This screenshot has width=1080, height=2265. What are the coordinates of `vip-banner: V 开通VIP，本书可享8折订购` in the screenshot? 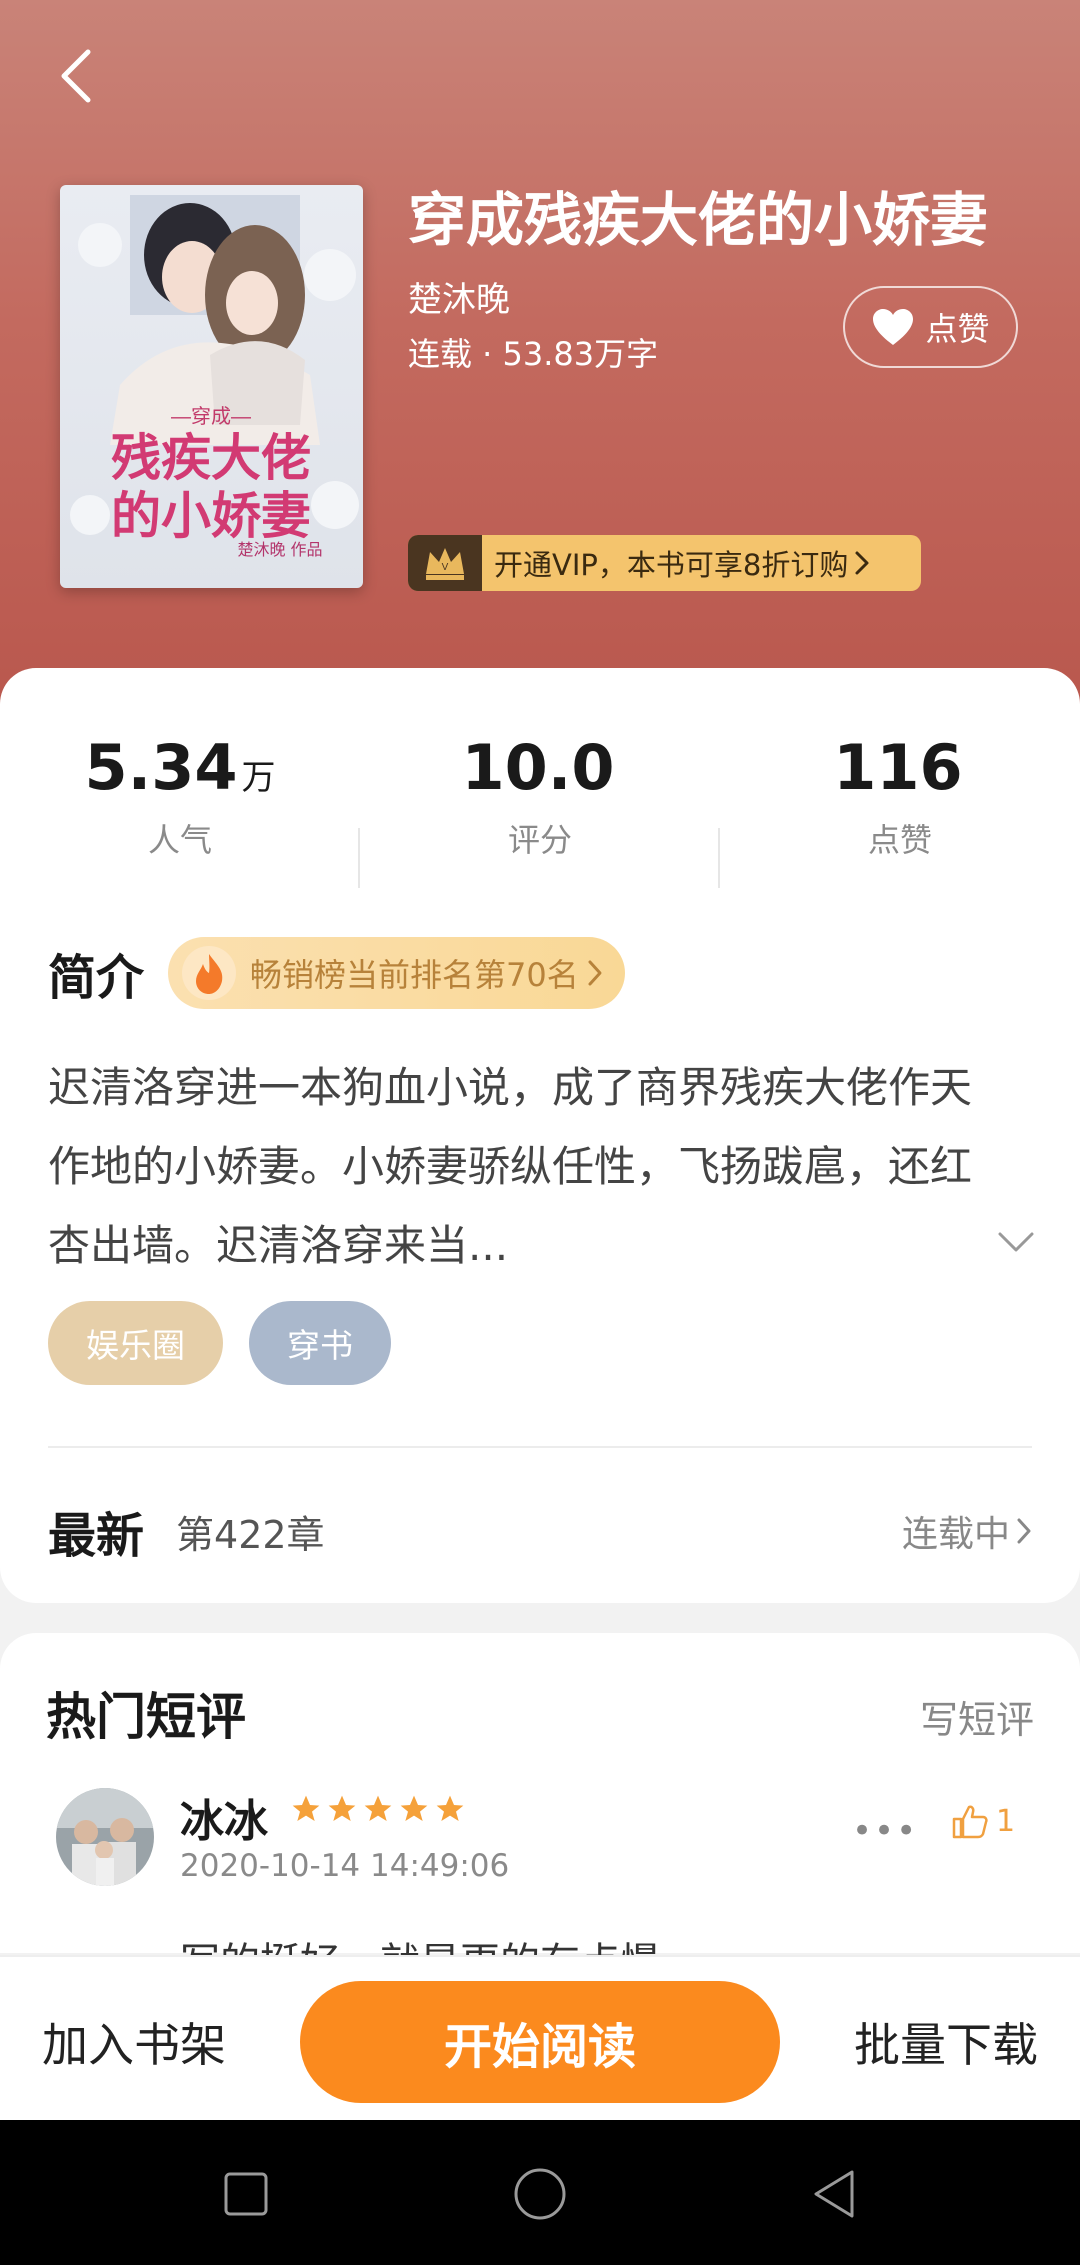 It's located at (664, 563).